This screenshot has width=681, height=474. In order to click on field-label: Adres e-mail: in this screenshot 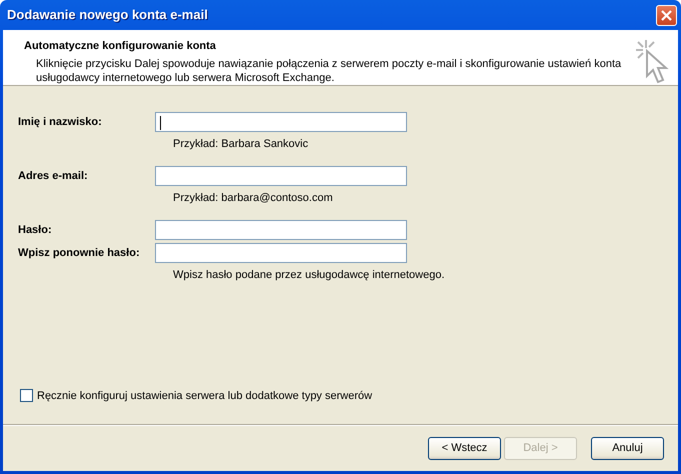, I will do `click(53, 176)`.